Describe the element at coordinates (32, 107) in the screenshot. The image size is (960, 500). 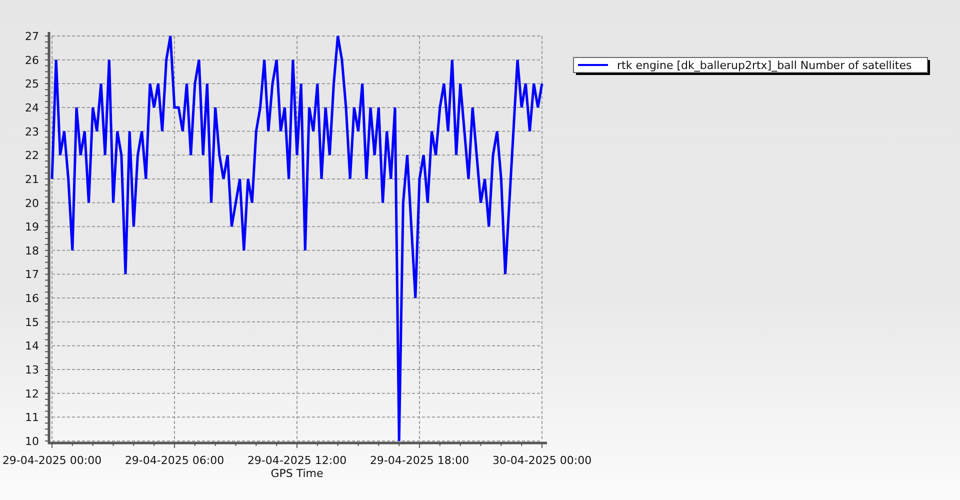
I see `axis-label: 24` at that location.